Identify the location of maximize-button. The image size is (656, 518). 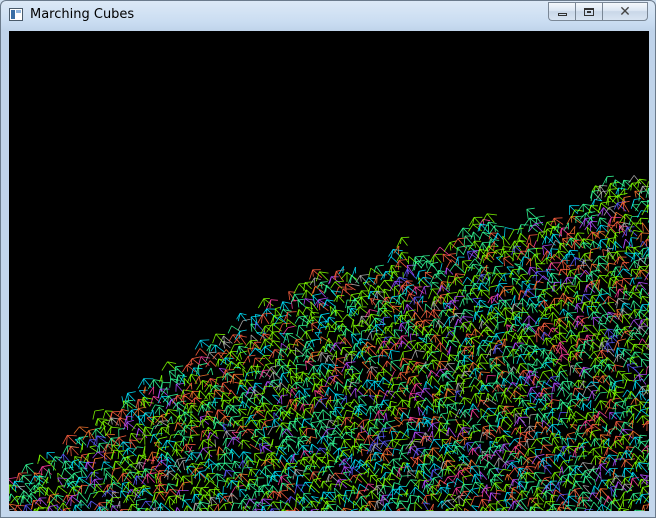
(588, 11).